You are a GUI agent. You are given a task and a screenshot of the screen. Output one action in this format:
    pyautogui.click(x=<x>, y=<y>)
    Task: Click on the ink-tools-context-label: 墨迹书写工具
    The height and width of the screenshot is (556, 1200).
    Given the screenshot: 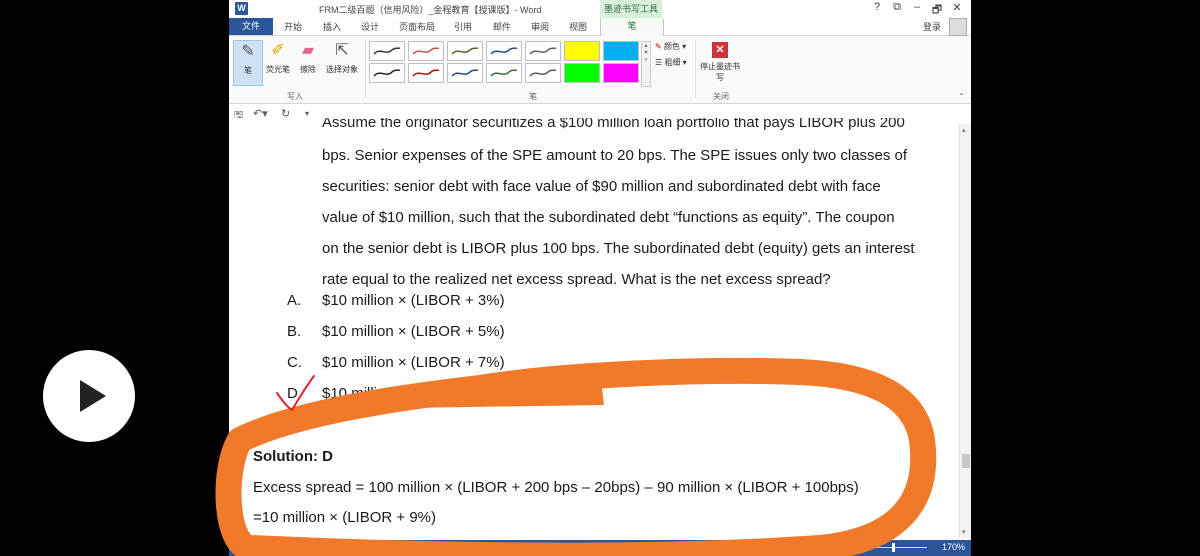 What is the action you would take?
    pyautogui.click(x=631, y=9)
    